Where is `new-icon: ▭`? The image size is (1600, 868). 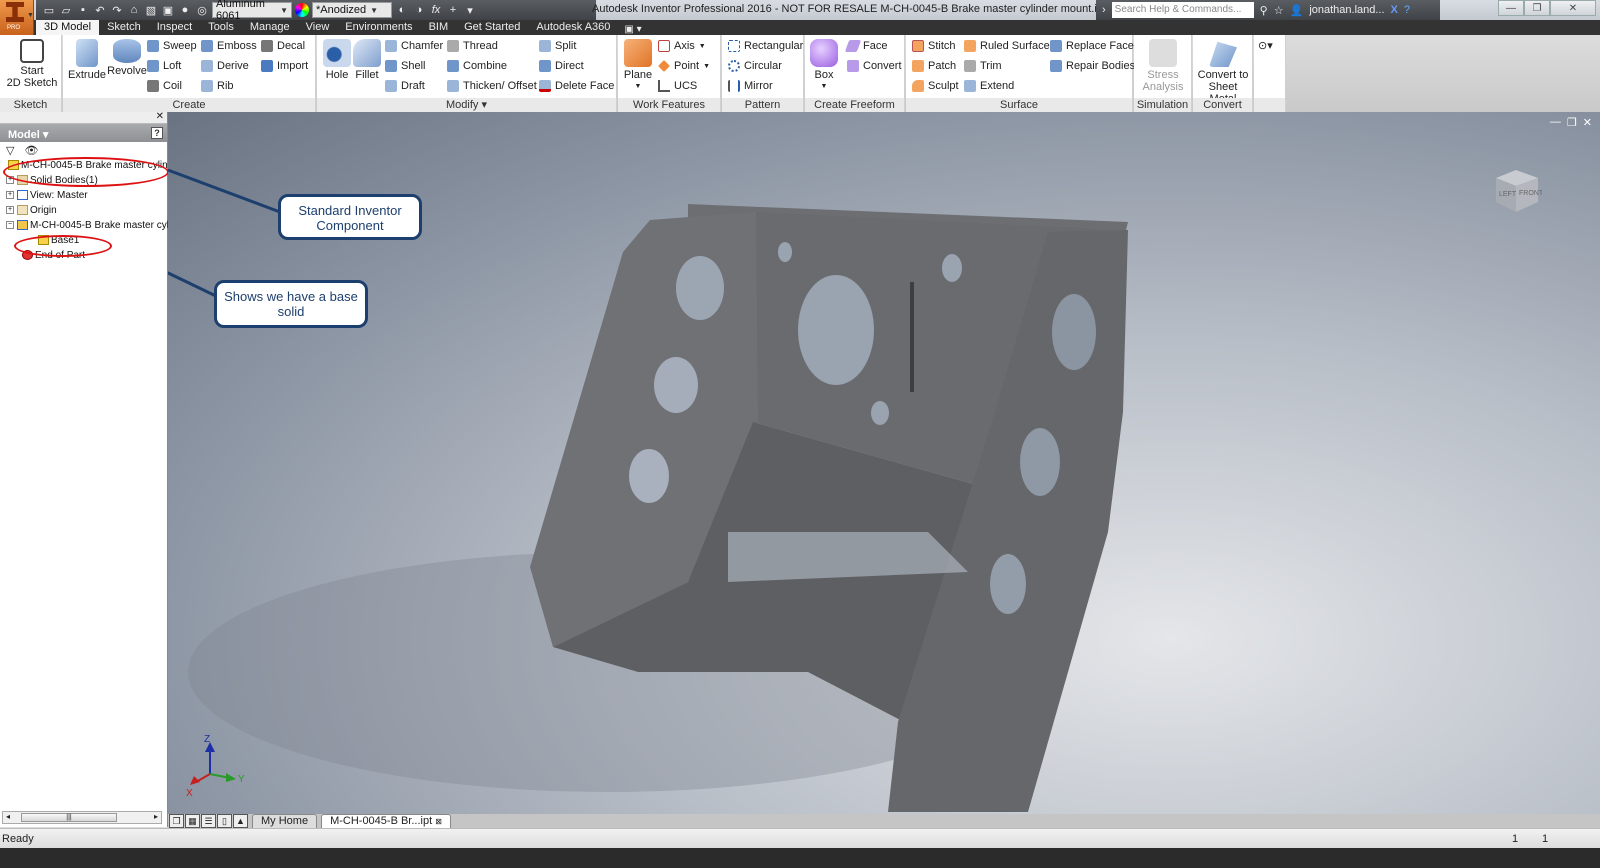
new-icon: ▭ is located at coordinates (49, 10).